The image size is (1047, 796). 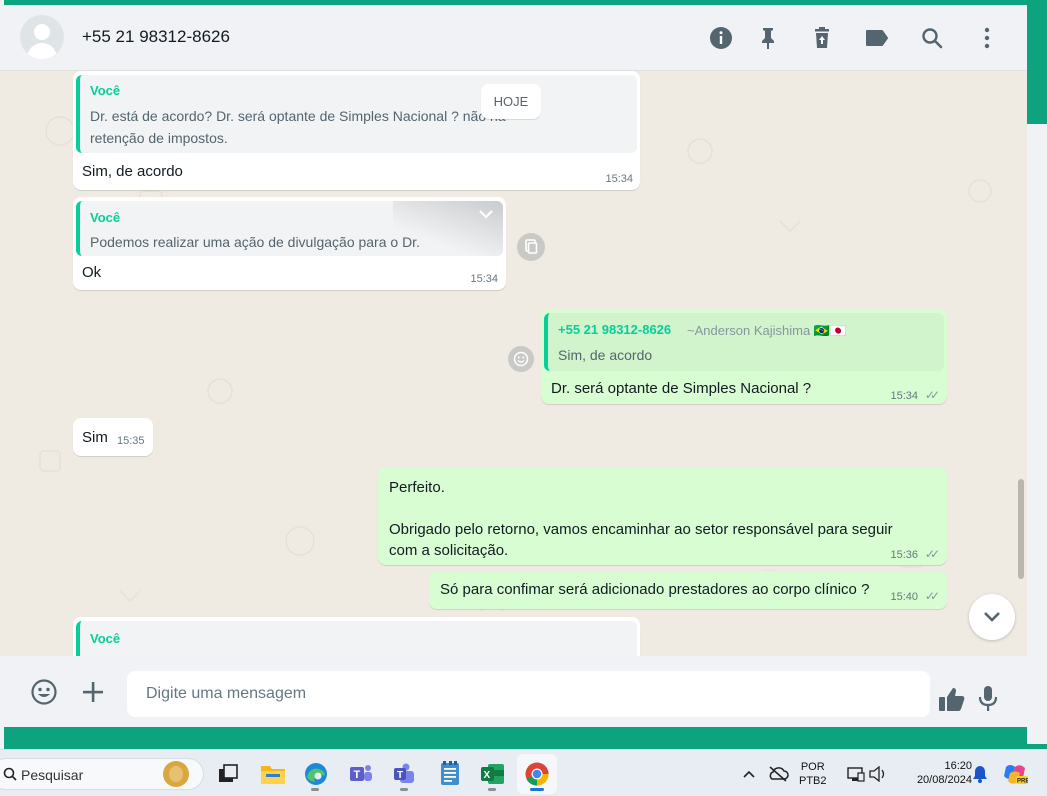 What do you see at coordinates (528, 694) in the screenshot?
I see `message-input` at bounding box center [528, 694].